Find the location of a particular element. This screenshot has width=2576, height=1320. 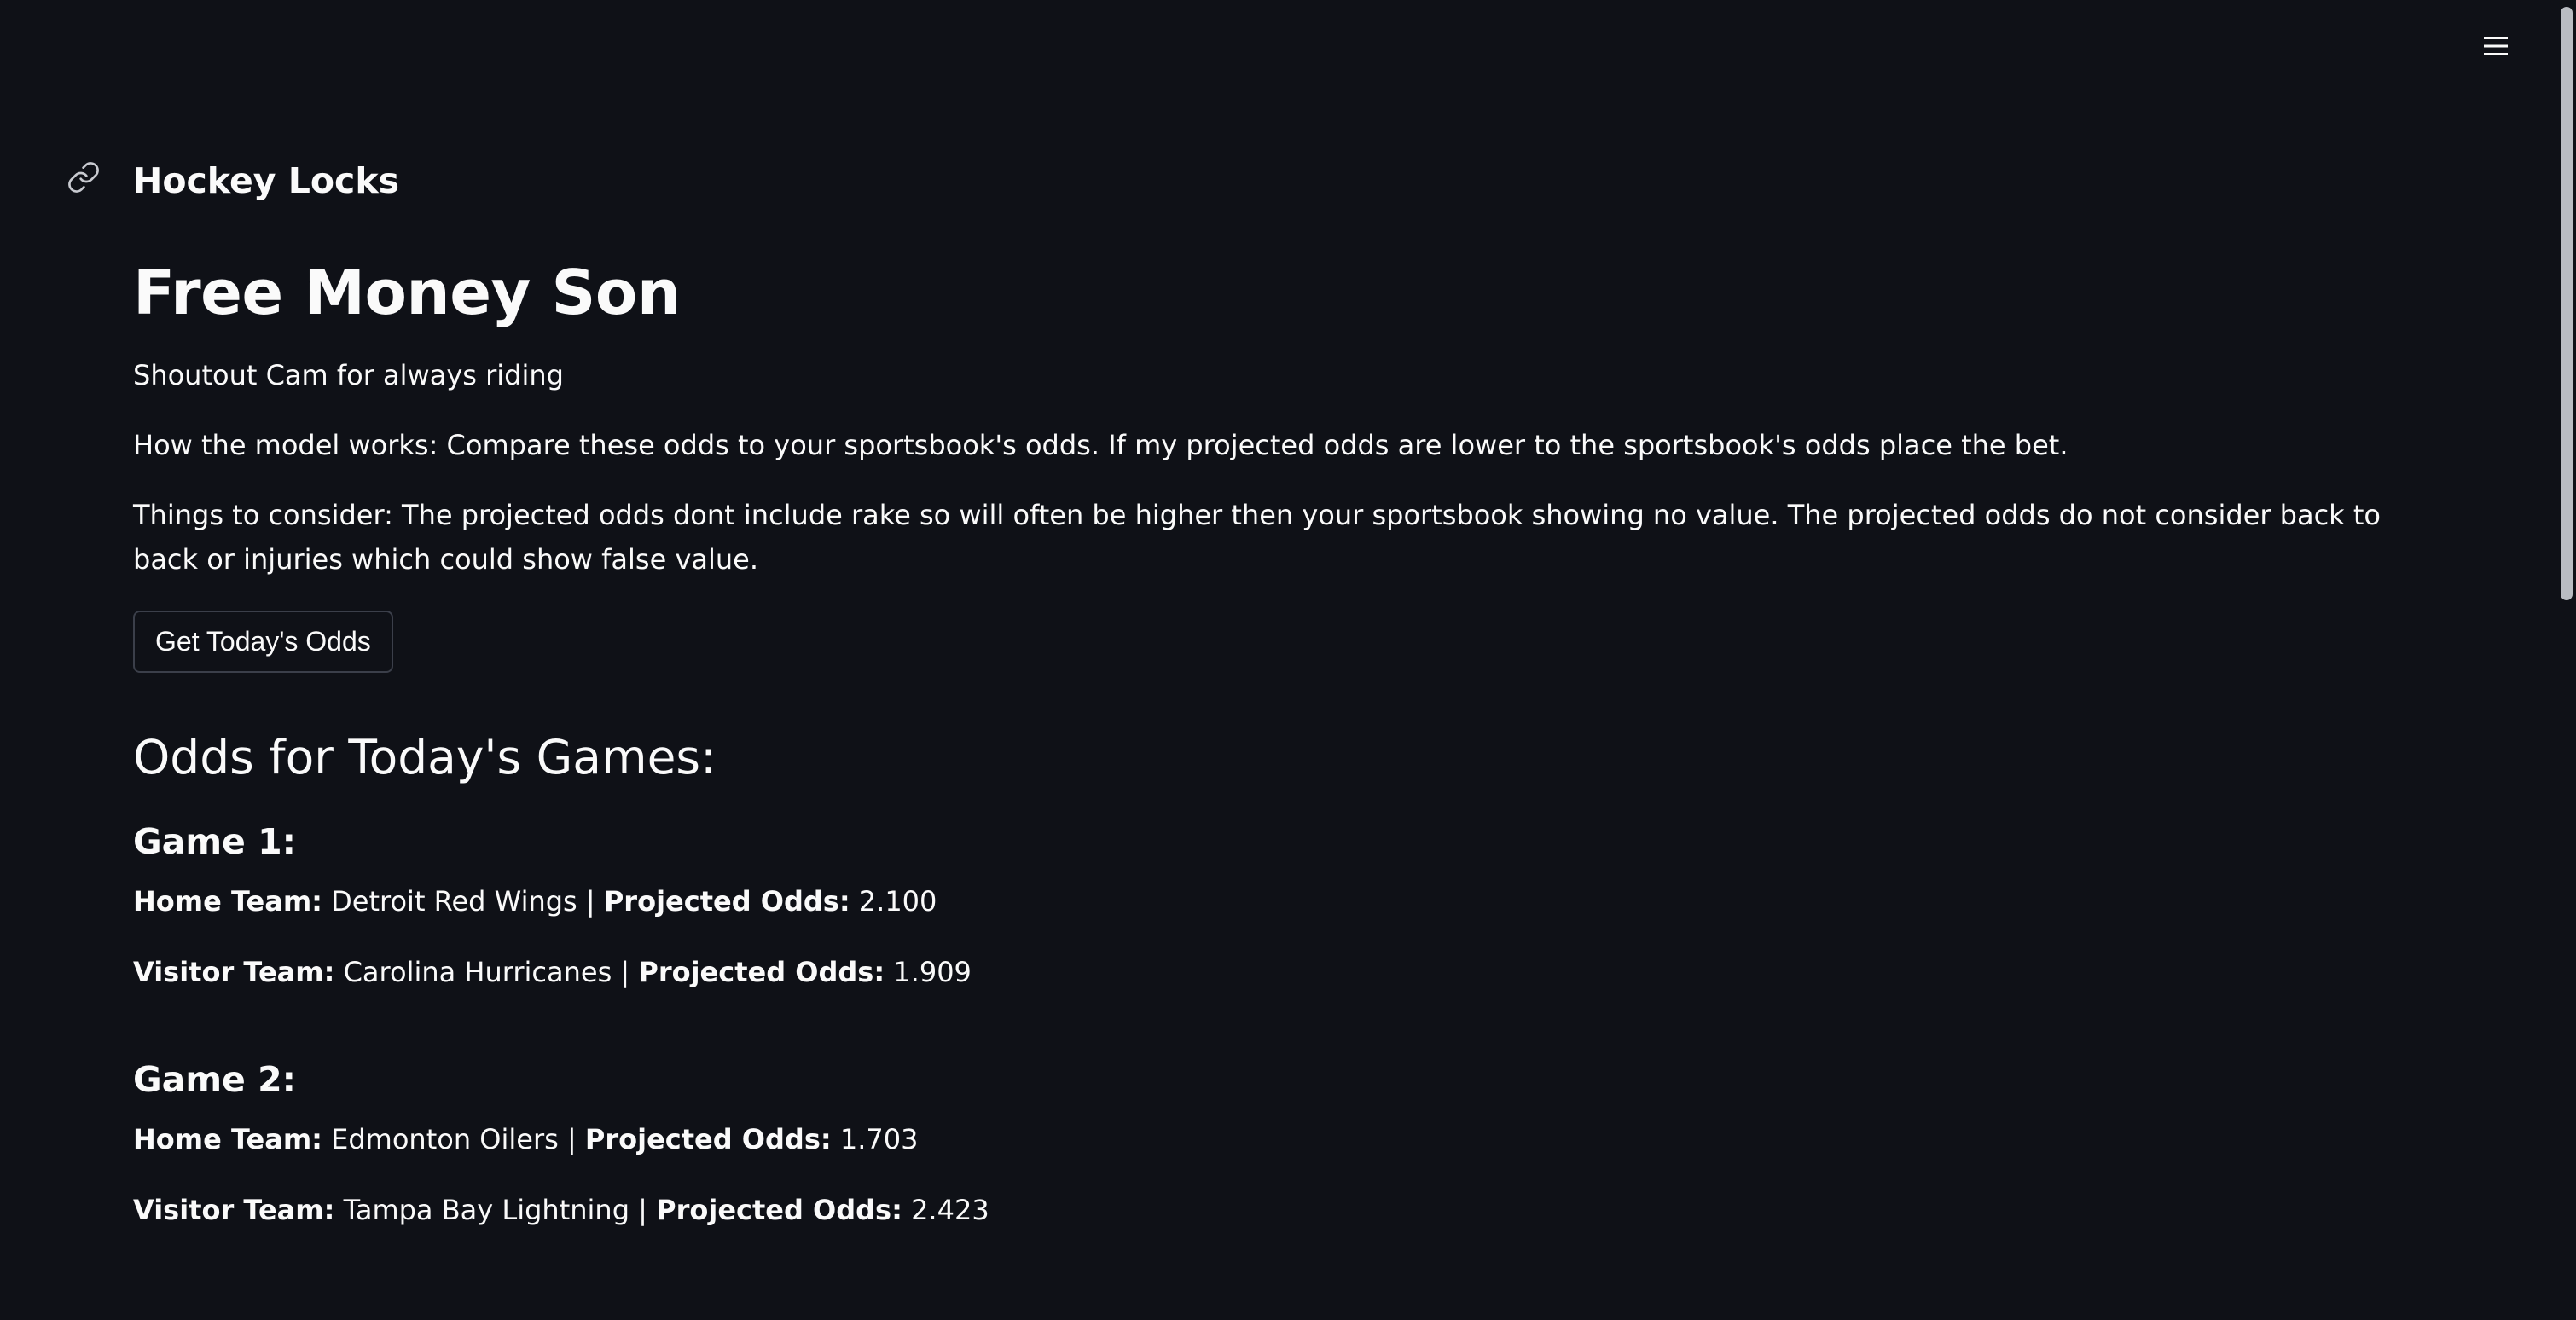

app-name: Hockey Locks is located at coordinates (266, 180).